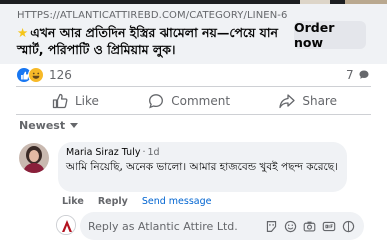  I want to click on comment-button: Comment, so click(189, 101).